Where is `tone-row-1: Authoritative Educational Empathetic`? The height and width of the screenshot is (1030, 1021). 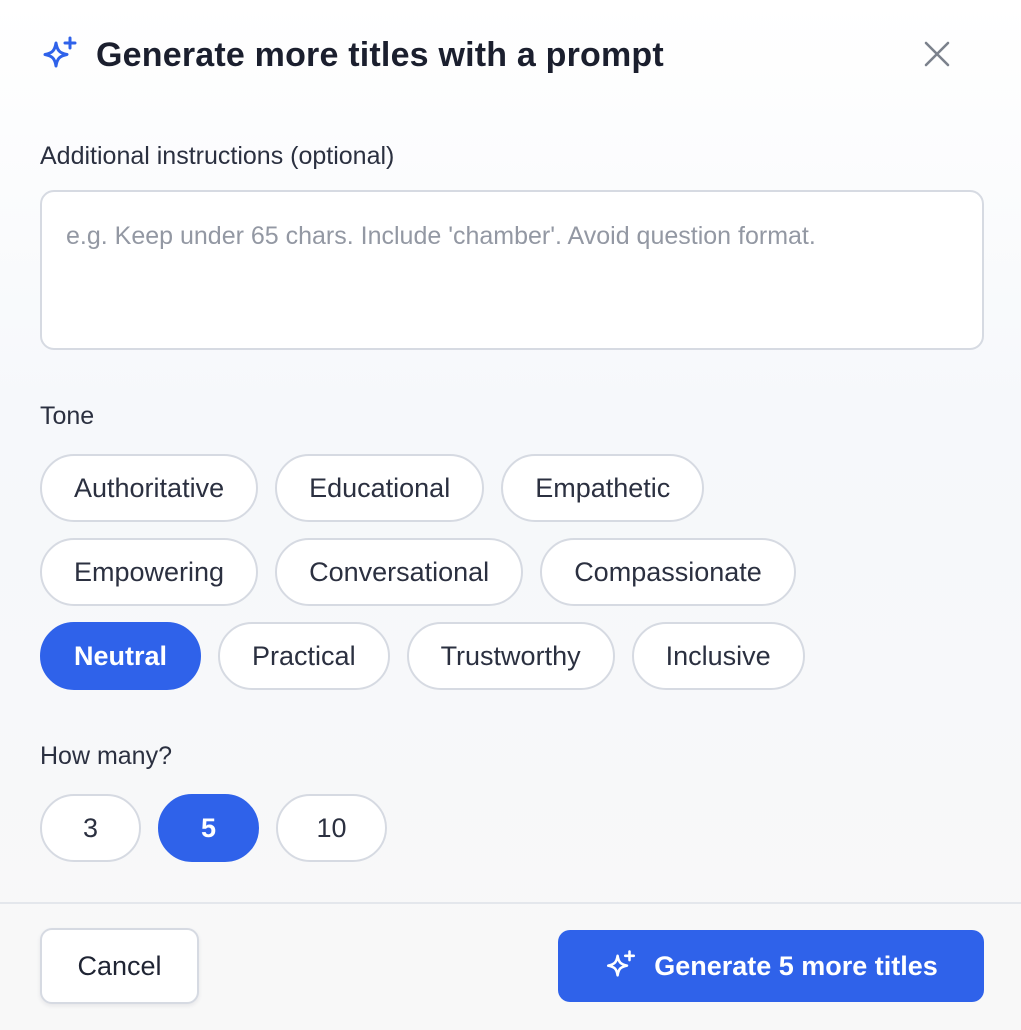 tone-row-1: Authoritative Educational Empathetic is located at coordinates (372, 488).